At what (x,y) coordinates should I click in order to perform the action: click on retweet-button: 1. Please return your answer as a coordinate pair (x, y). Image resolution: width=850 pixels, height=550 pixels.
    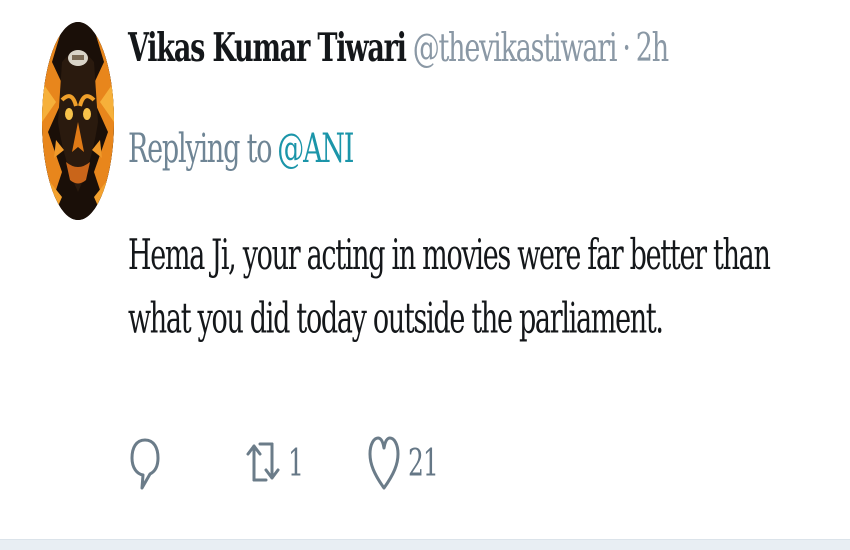
    Looking at the image, I should click on (275, 462).